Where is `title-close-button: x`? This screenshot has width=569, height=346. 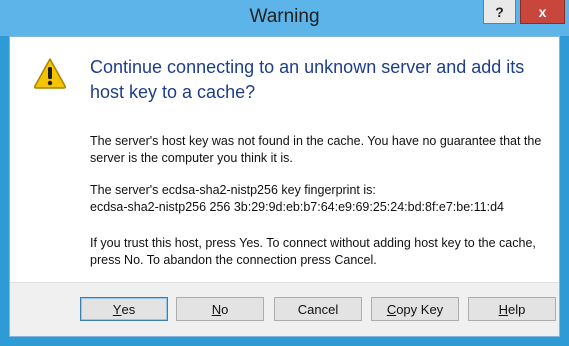 title-close-button: x is located at coordinates (542, 12).